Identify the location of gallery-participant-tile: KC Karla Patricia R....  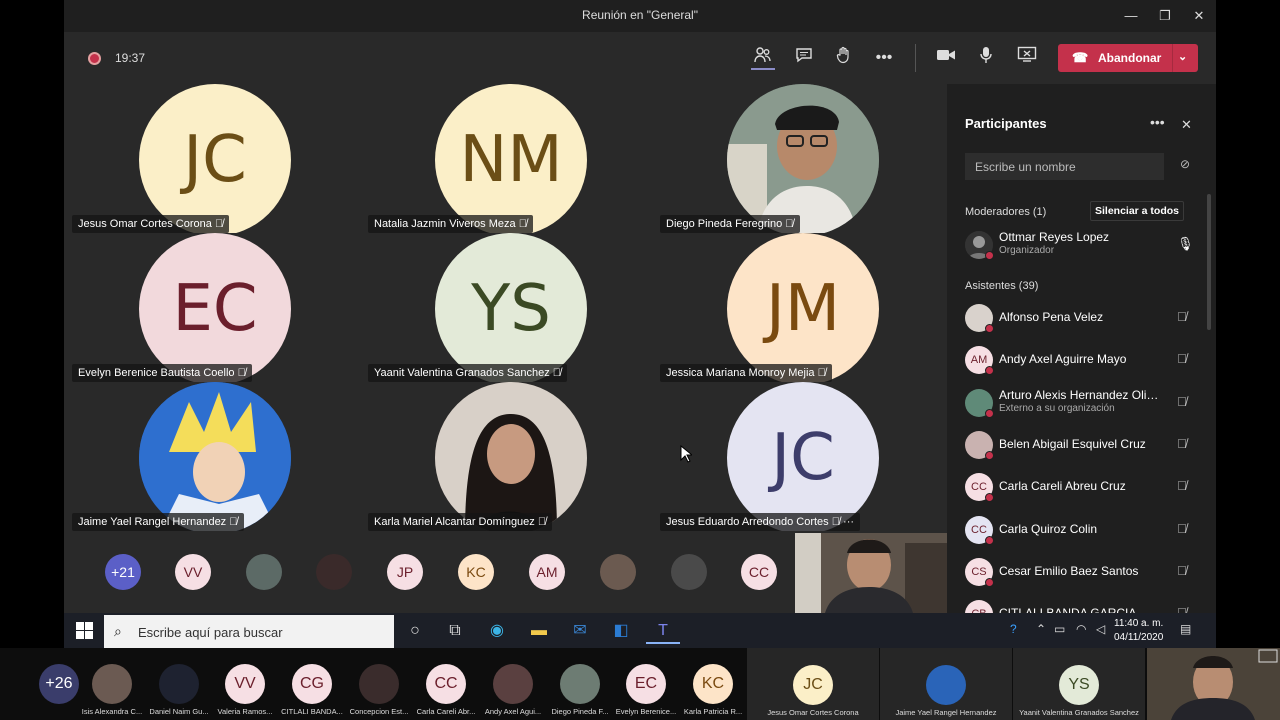
(713, 684).